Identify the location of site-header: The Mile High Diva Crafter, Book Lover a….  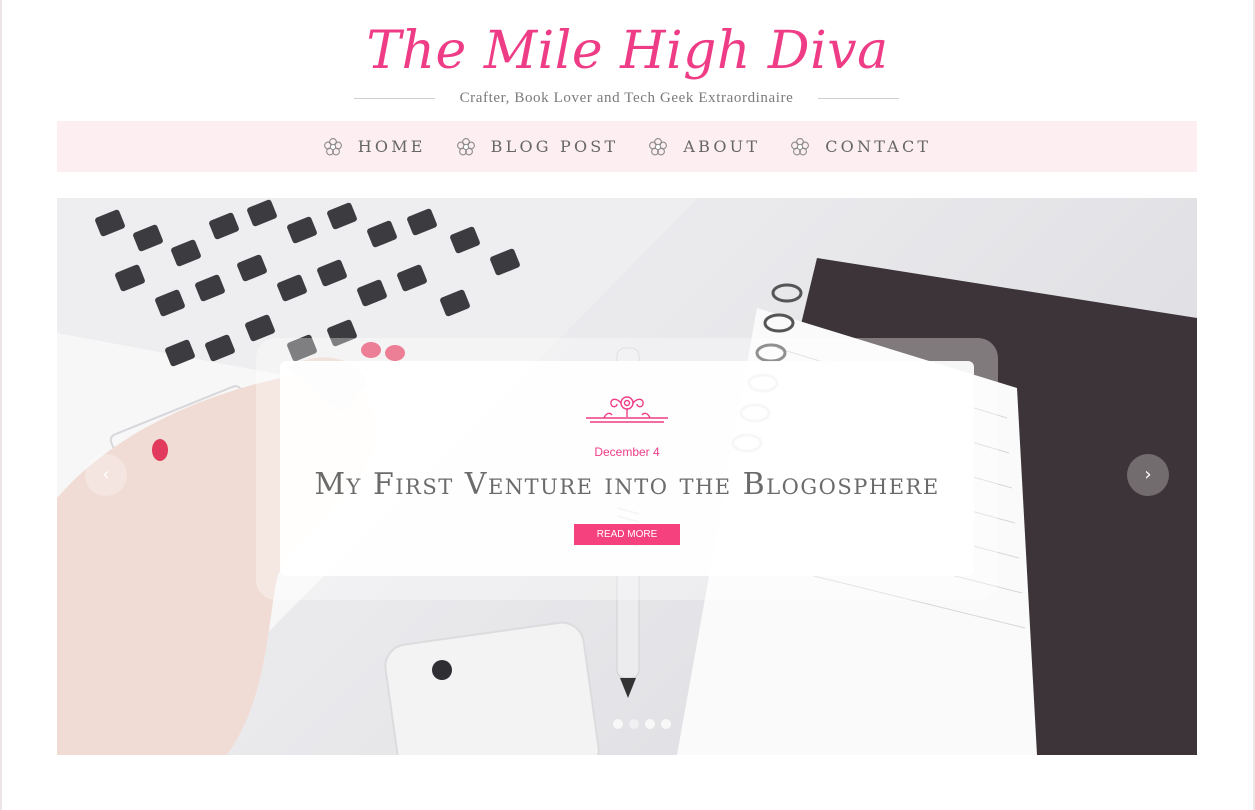
(627, 60).